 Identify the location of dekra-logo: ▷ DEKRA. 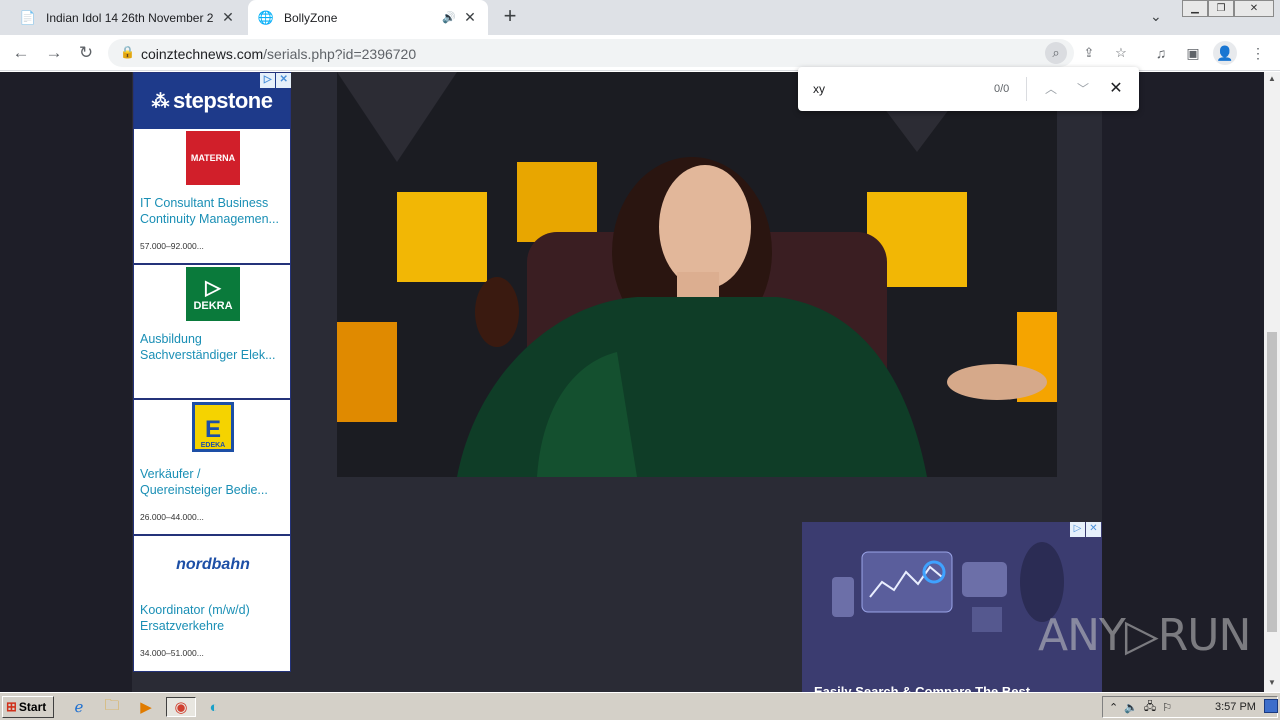
(213, 293).